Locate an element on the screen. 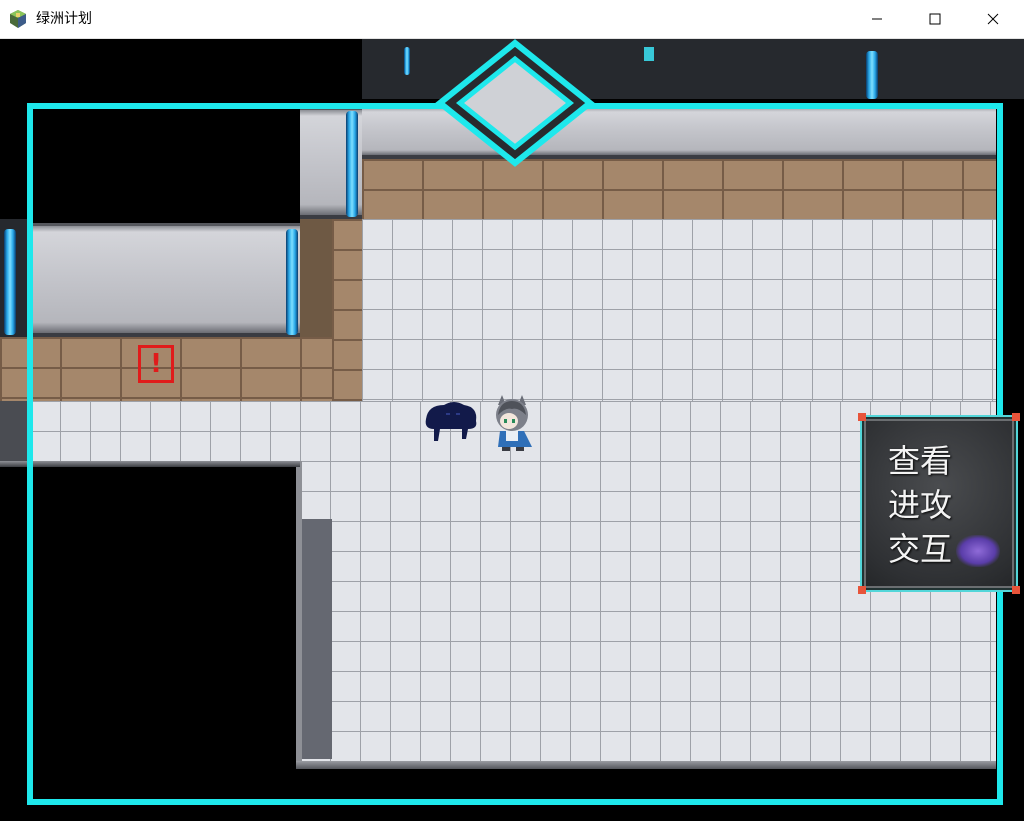  command-menu: 查看 进攻 交互 is located at coordinates (939, 503).